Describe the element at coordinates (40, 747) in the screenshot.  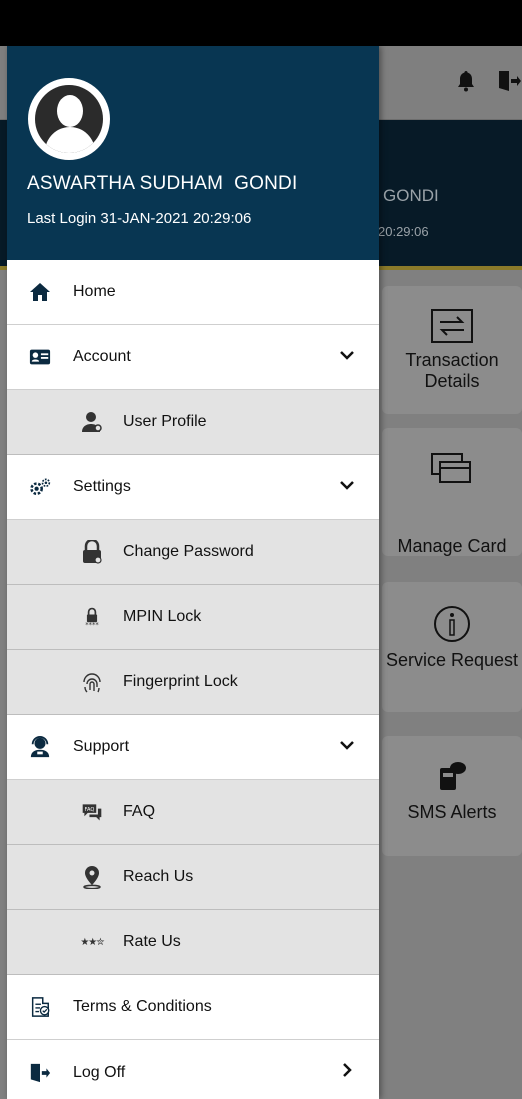
I see `support-agent-icon` at that location.